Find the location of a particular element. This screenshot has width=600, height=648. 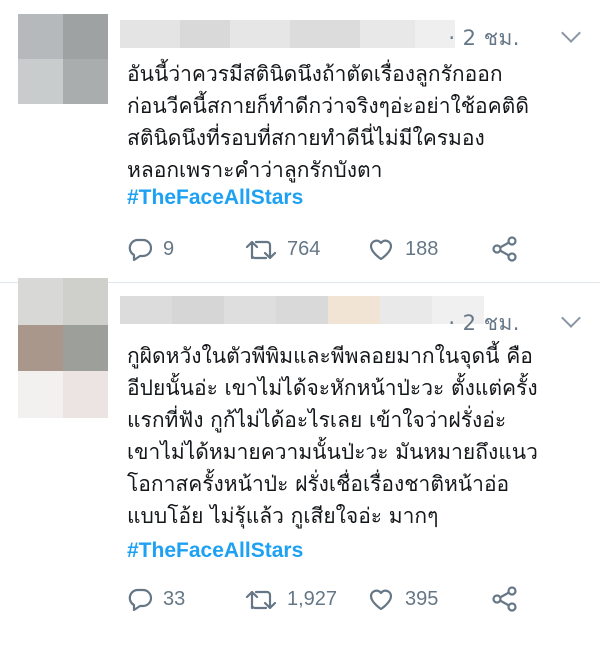

retweet-count: 764 is located at coordinates (304, 248).